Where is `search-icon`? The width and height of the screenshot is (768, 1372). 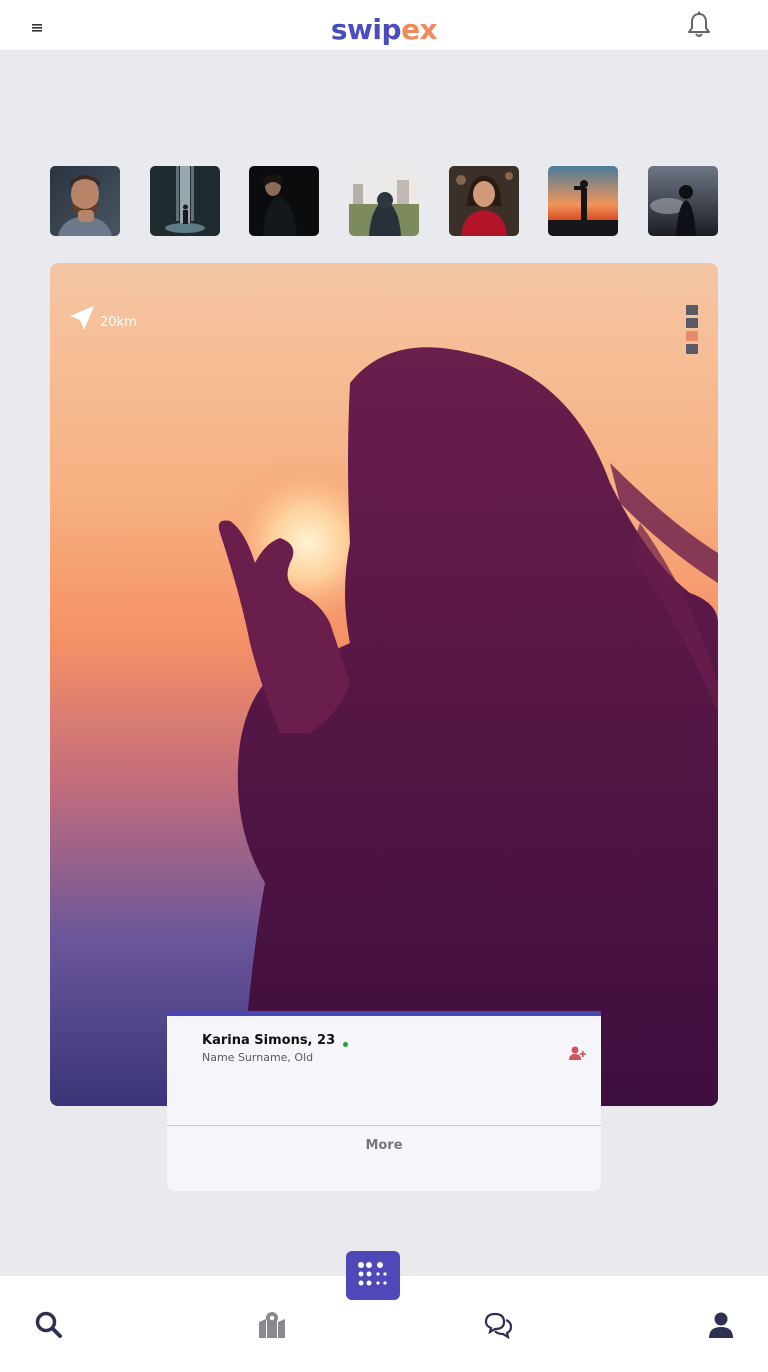 search-icon is located at coordinates (49, 1325).